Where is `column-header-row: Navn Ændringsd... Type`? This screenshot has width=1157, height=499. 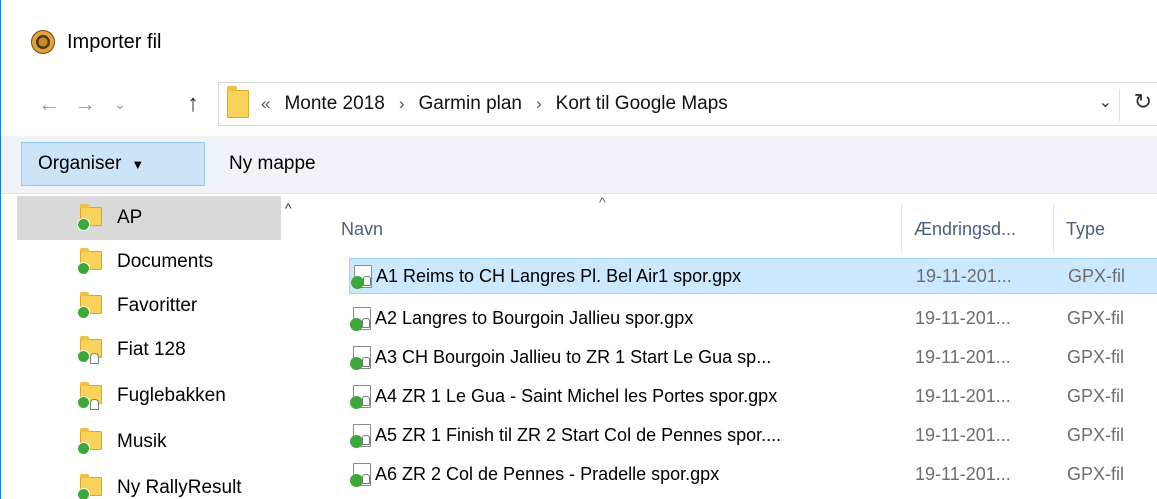
column-header-row: Navn Ændringsd... Type is located at coordinates (743, 229).